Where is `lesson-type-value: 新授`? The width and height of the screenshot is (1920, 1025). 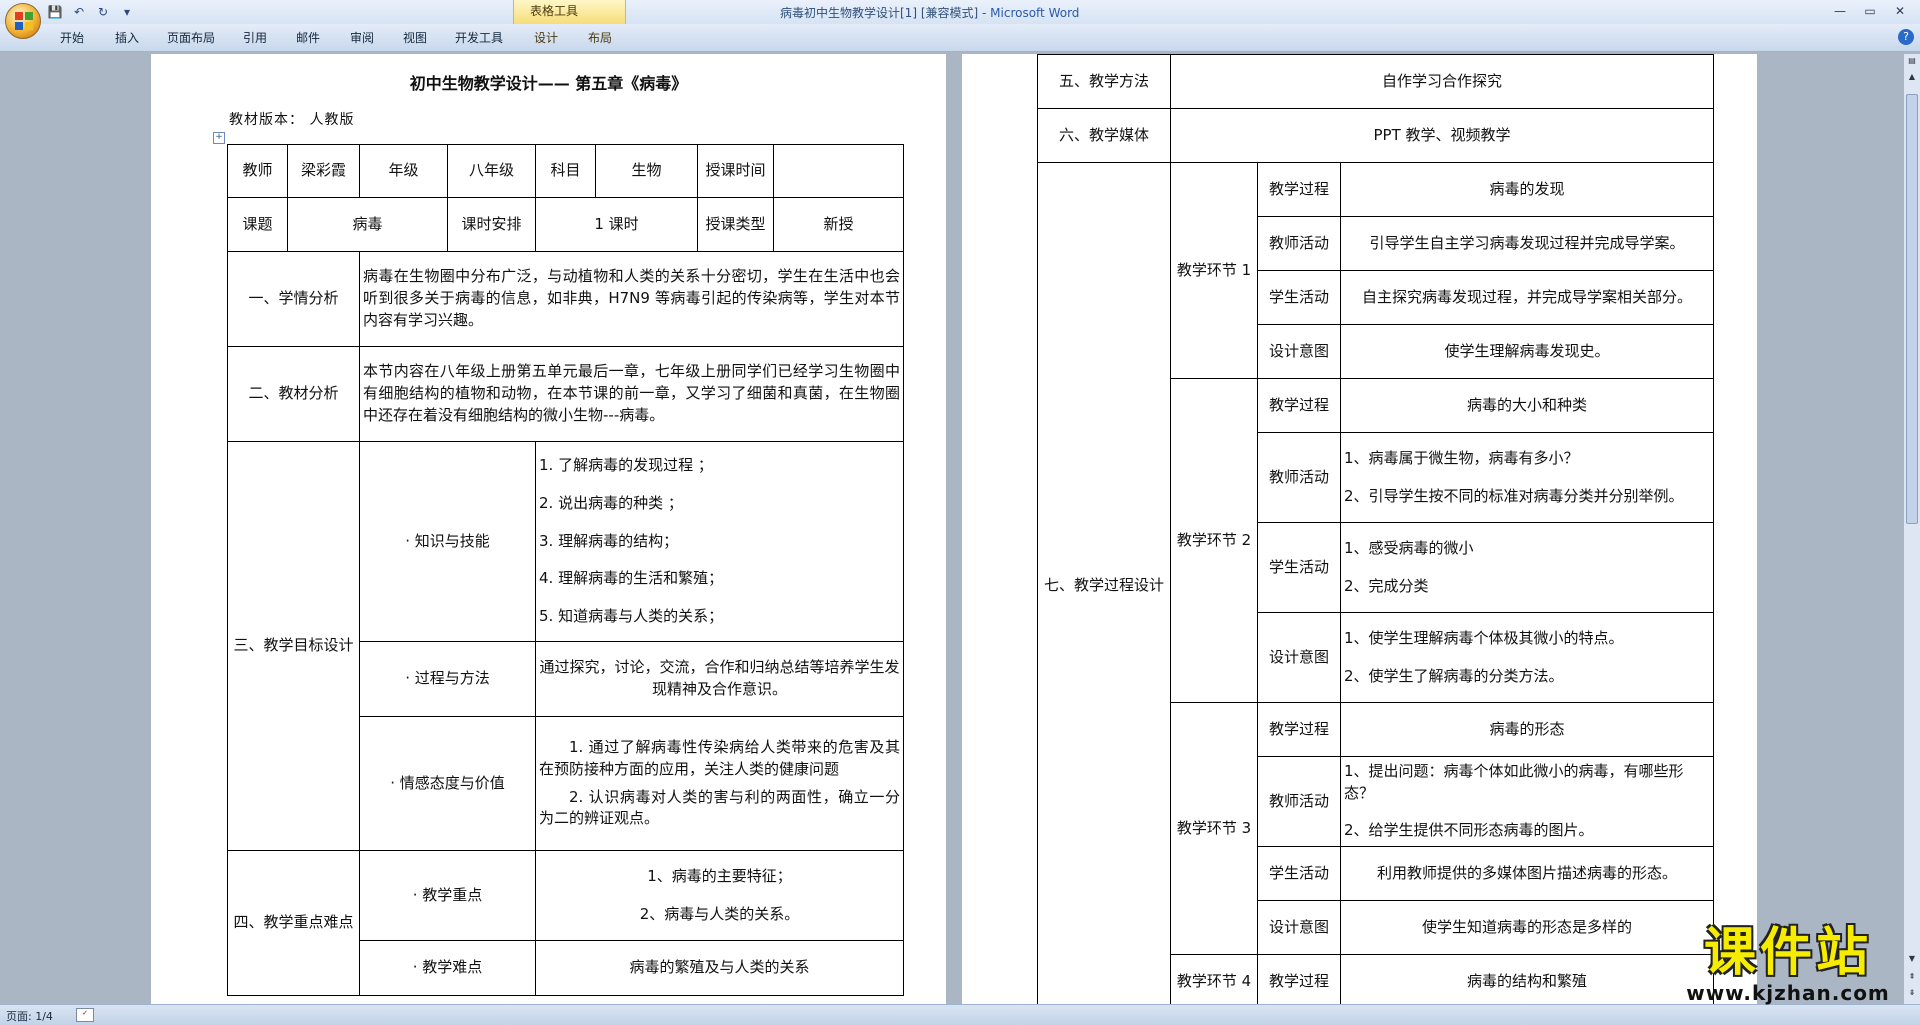
lesson-type-value: 新授 is located at coordinates (838, 224).